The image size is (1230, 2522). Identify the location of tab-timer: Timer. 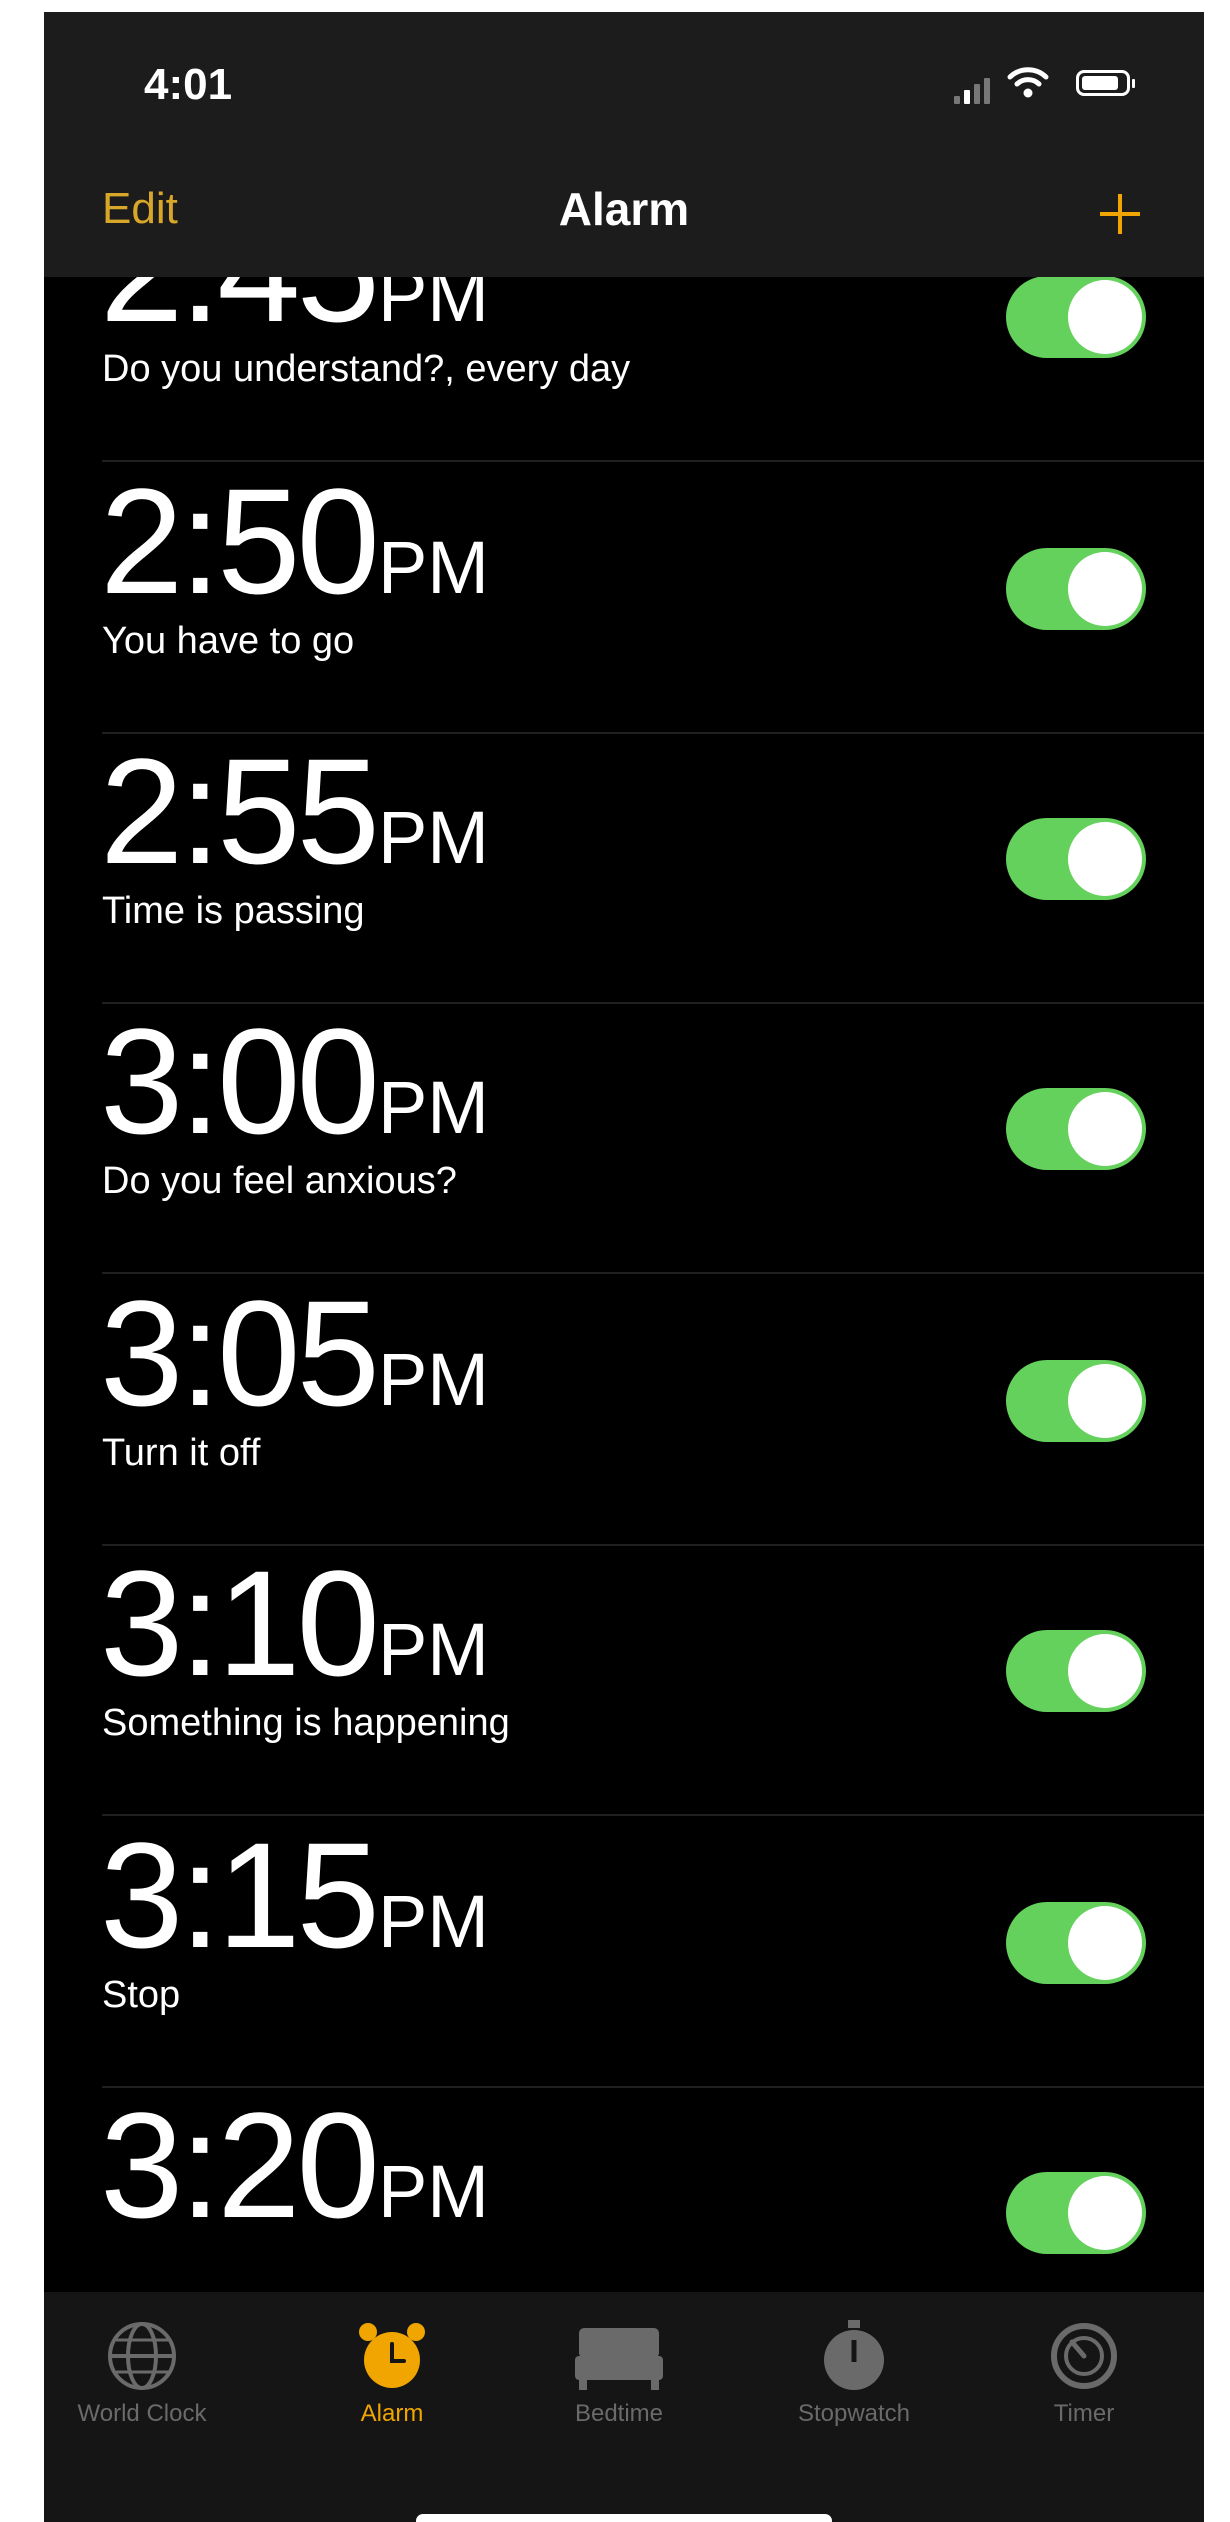
(1084, 2376).